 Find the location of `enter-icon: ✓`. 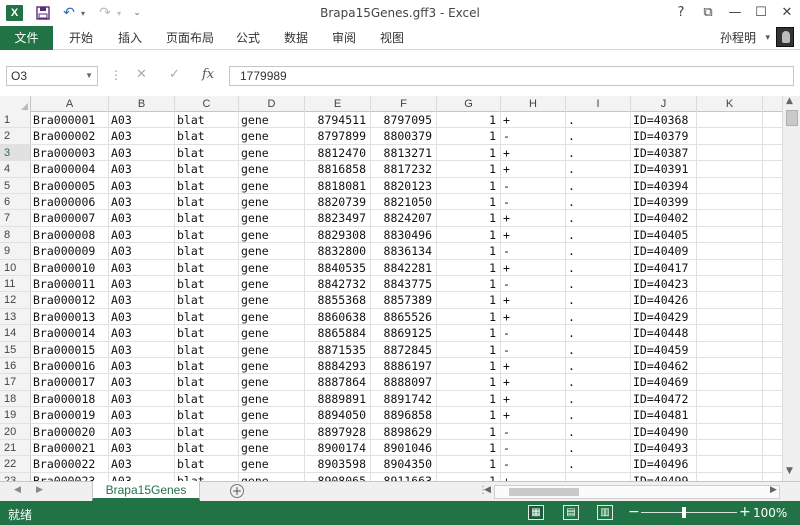

enter-icon: ✓ is located at coordinates (174, 74).